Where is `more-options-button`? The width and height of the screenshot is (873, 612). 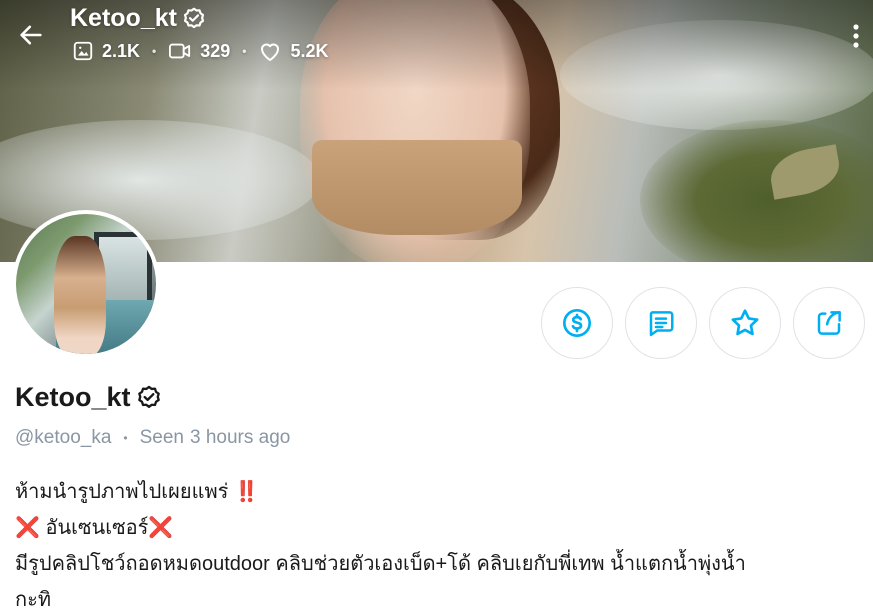
more-options-button is located at coordinates (856, 36).